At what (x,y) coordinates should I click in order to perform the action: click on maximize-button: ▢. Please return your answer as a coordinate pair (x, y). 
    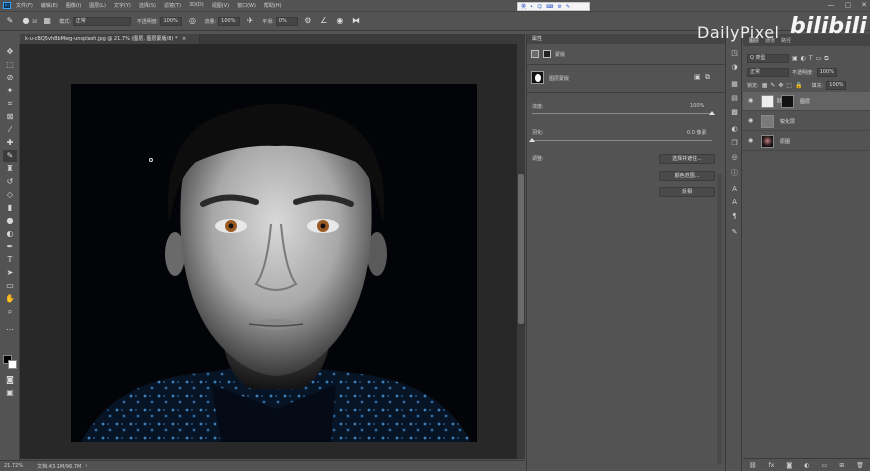
    Looking at the image, I should click on (848, 5).